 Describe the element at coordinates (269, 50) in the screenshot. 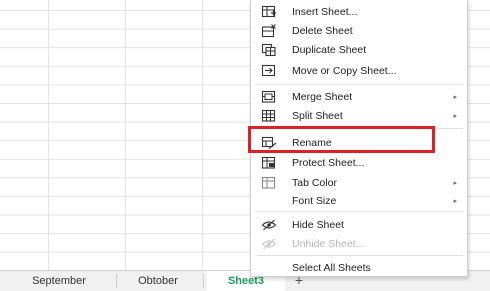

I see `duplicate-sheet-icon` at that location.